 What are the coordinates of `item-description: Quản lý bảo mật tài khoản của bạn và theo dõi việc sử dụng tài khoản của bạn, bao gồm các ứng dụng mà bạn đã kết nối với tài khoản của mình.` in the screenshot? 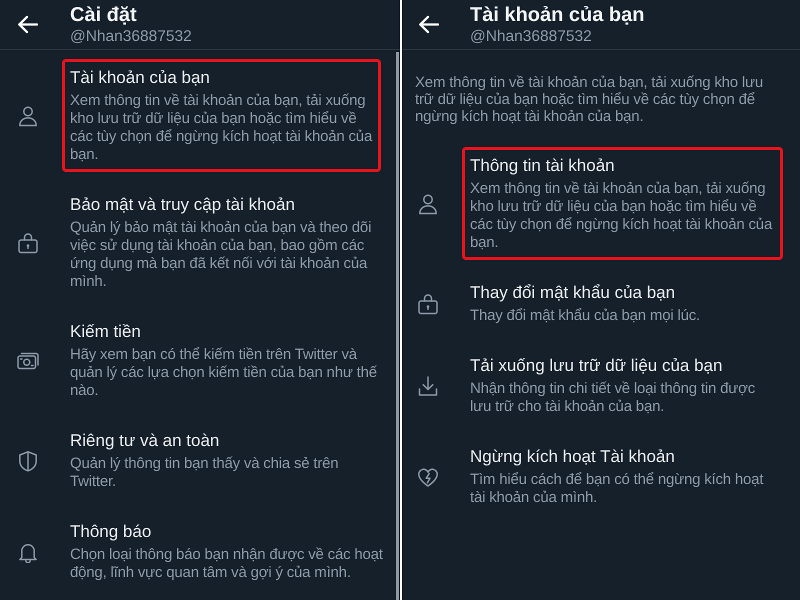 It's located at (221, 255).